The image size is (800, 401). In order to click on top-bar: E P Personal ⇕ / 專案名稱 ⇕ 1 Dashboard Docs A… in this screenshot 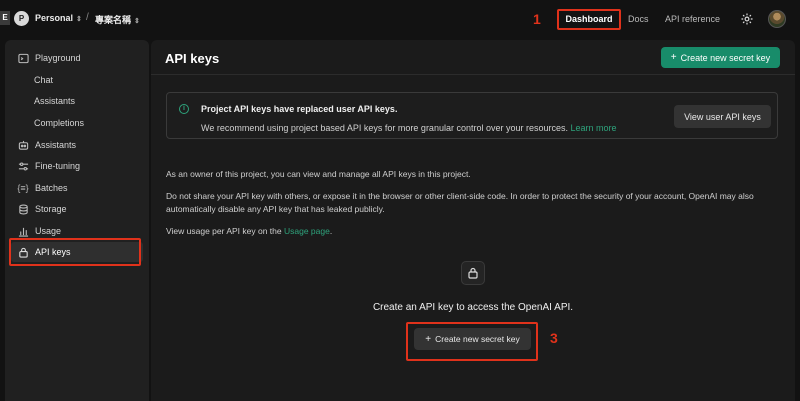, I will do `click(400, 20)`.